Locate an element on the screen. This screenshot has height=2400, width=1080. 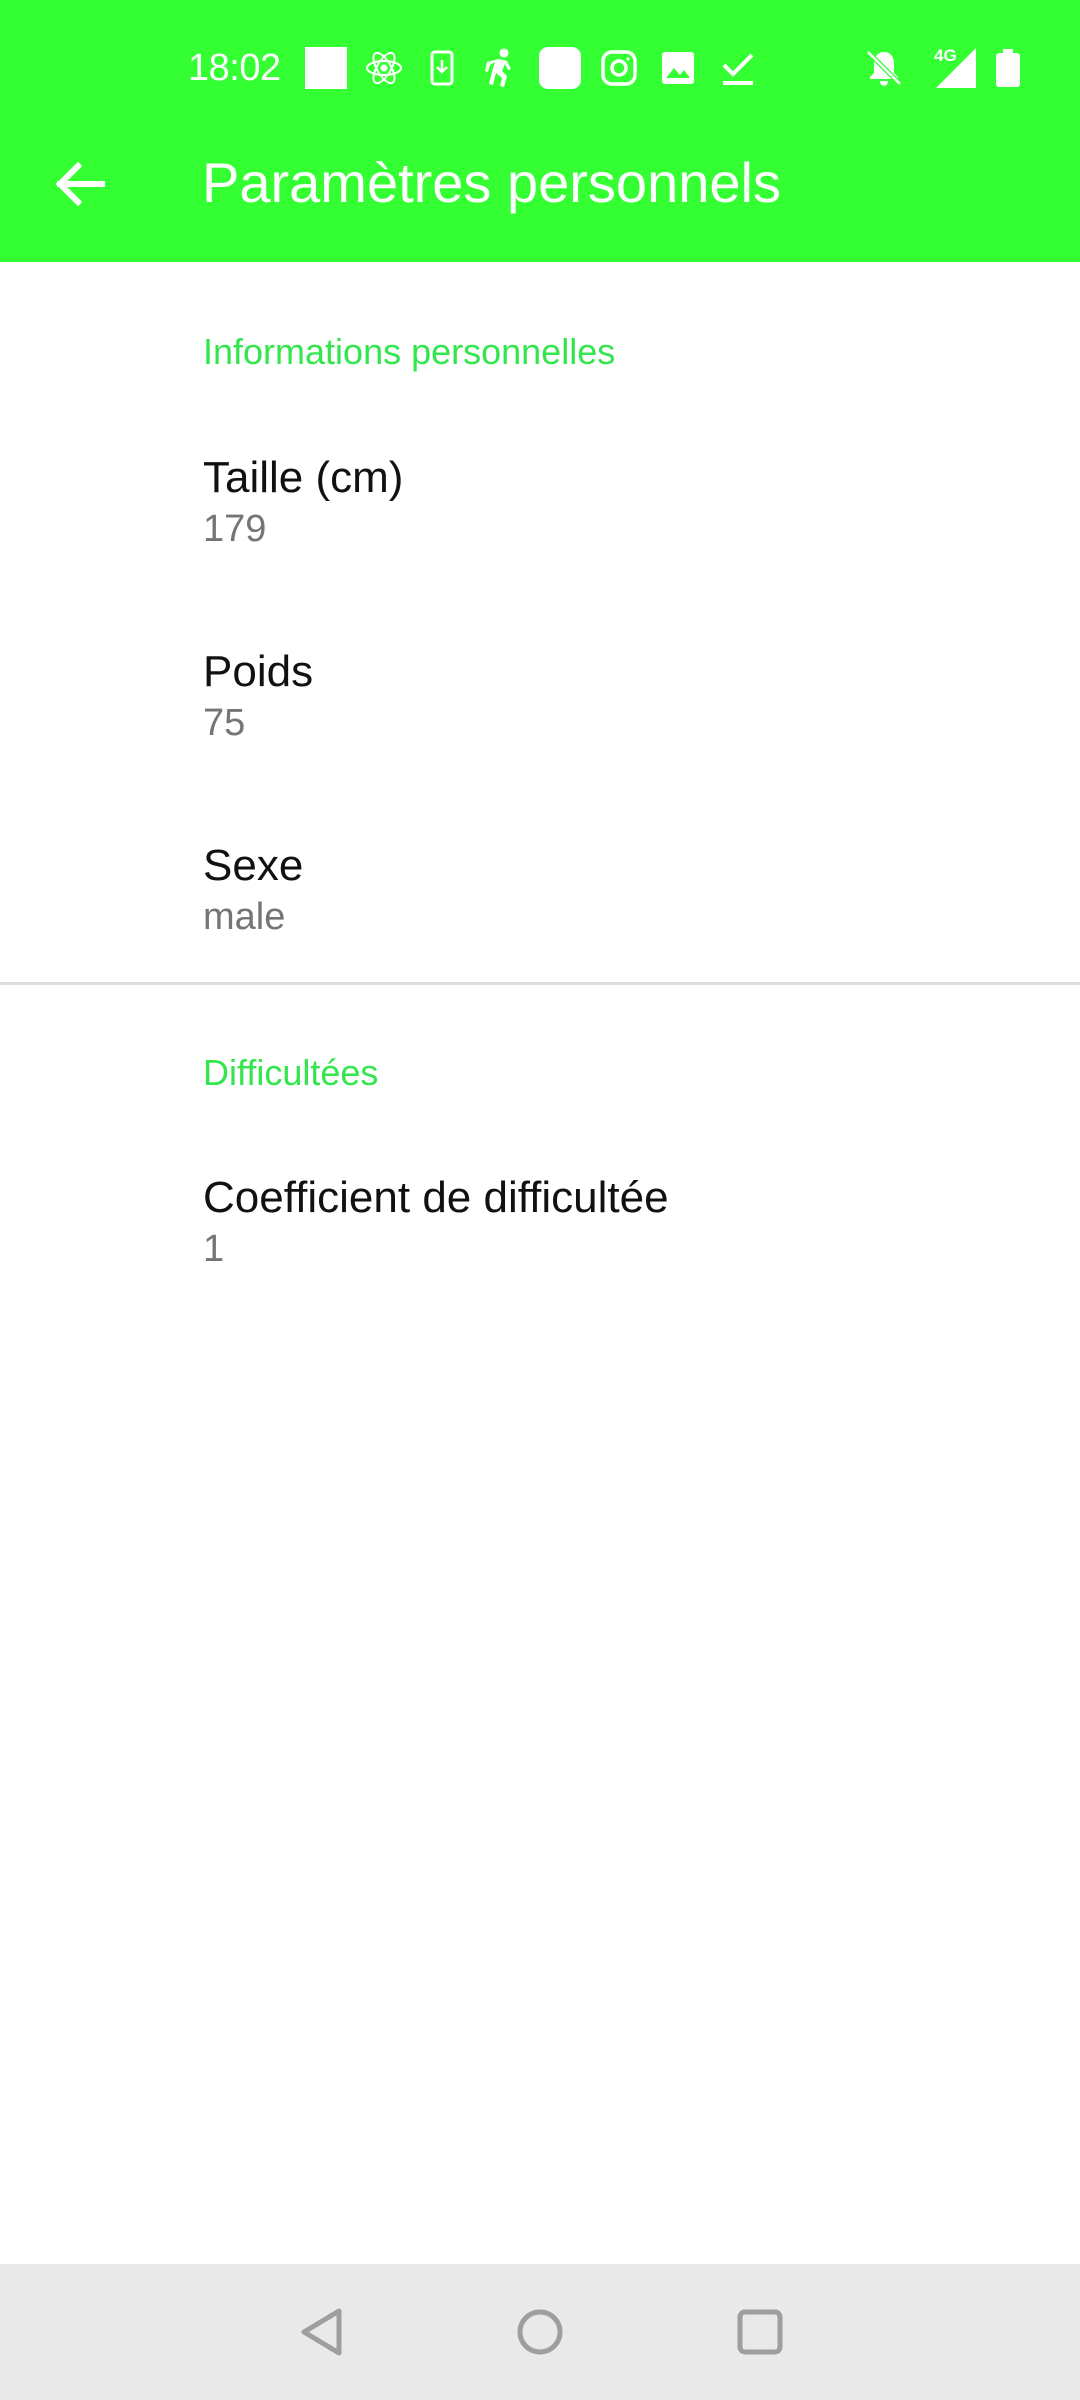
navigation-bar is located at coordinates (540, 2332).